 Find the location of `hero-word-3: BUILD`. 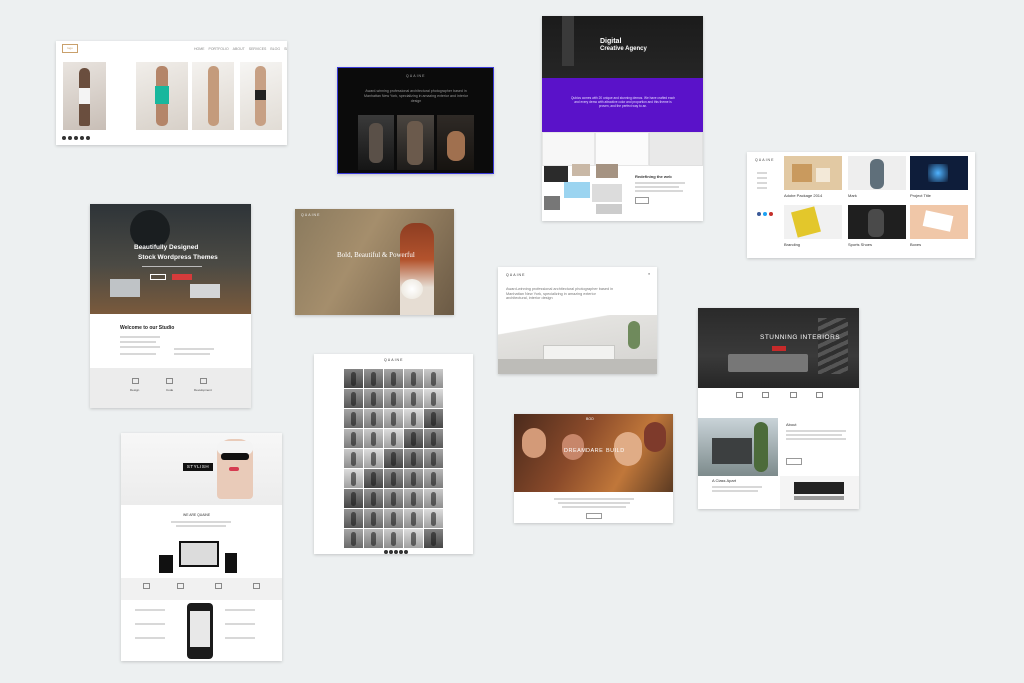

hero-word-3: BUILD is located at coordinates (615, 451).